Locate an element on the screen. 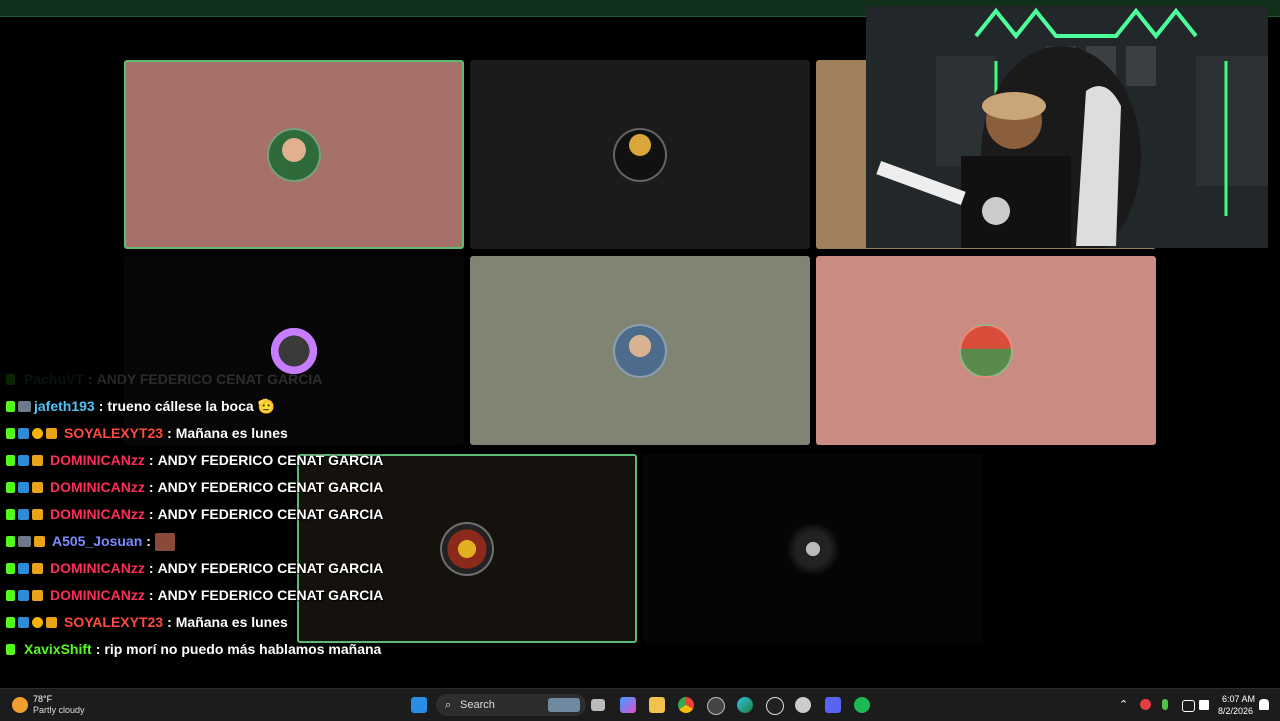 The height and width of the screenshot is (721, 1280). start-windows-icon is located at coordinates (419, 705).